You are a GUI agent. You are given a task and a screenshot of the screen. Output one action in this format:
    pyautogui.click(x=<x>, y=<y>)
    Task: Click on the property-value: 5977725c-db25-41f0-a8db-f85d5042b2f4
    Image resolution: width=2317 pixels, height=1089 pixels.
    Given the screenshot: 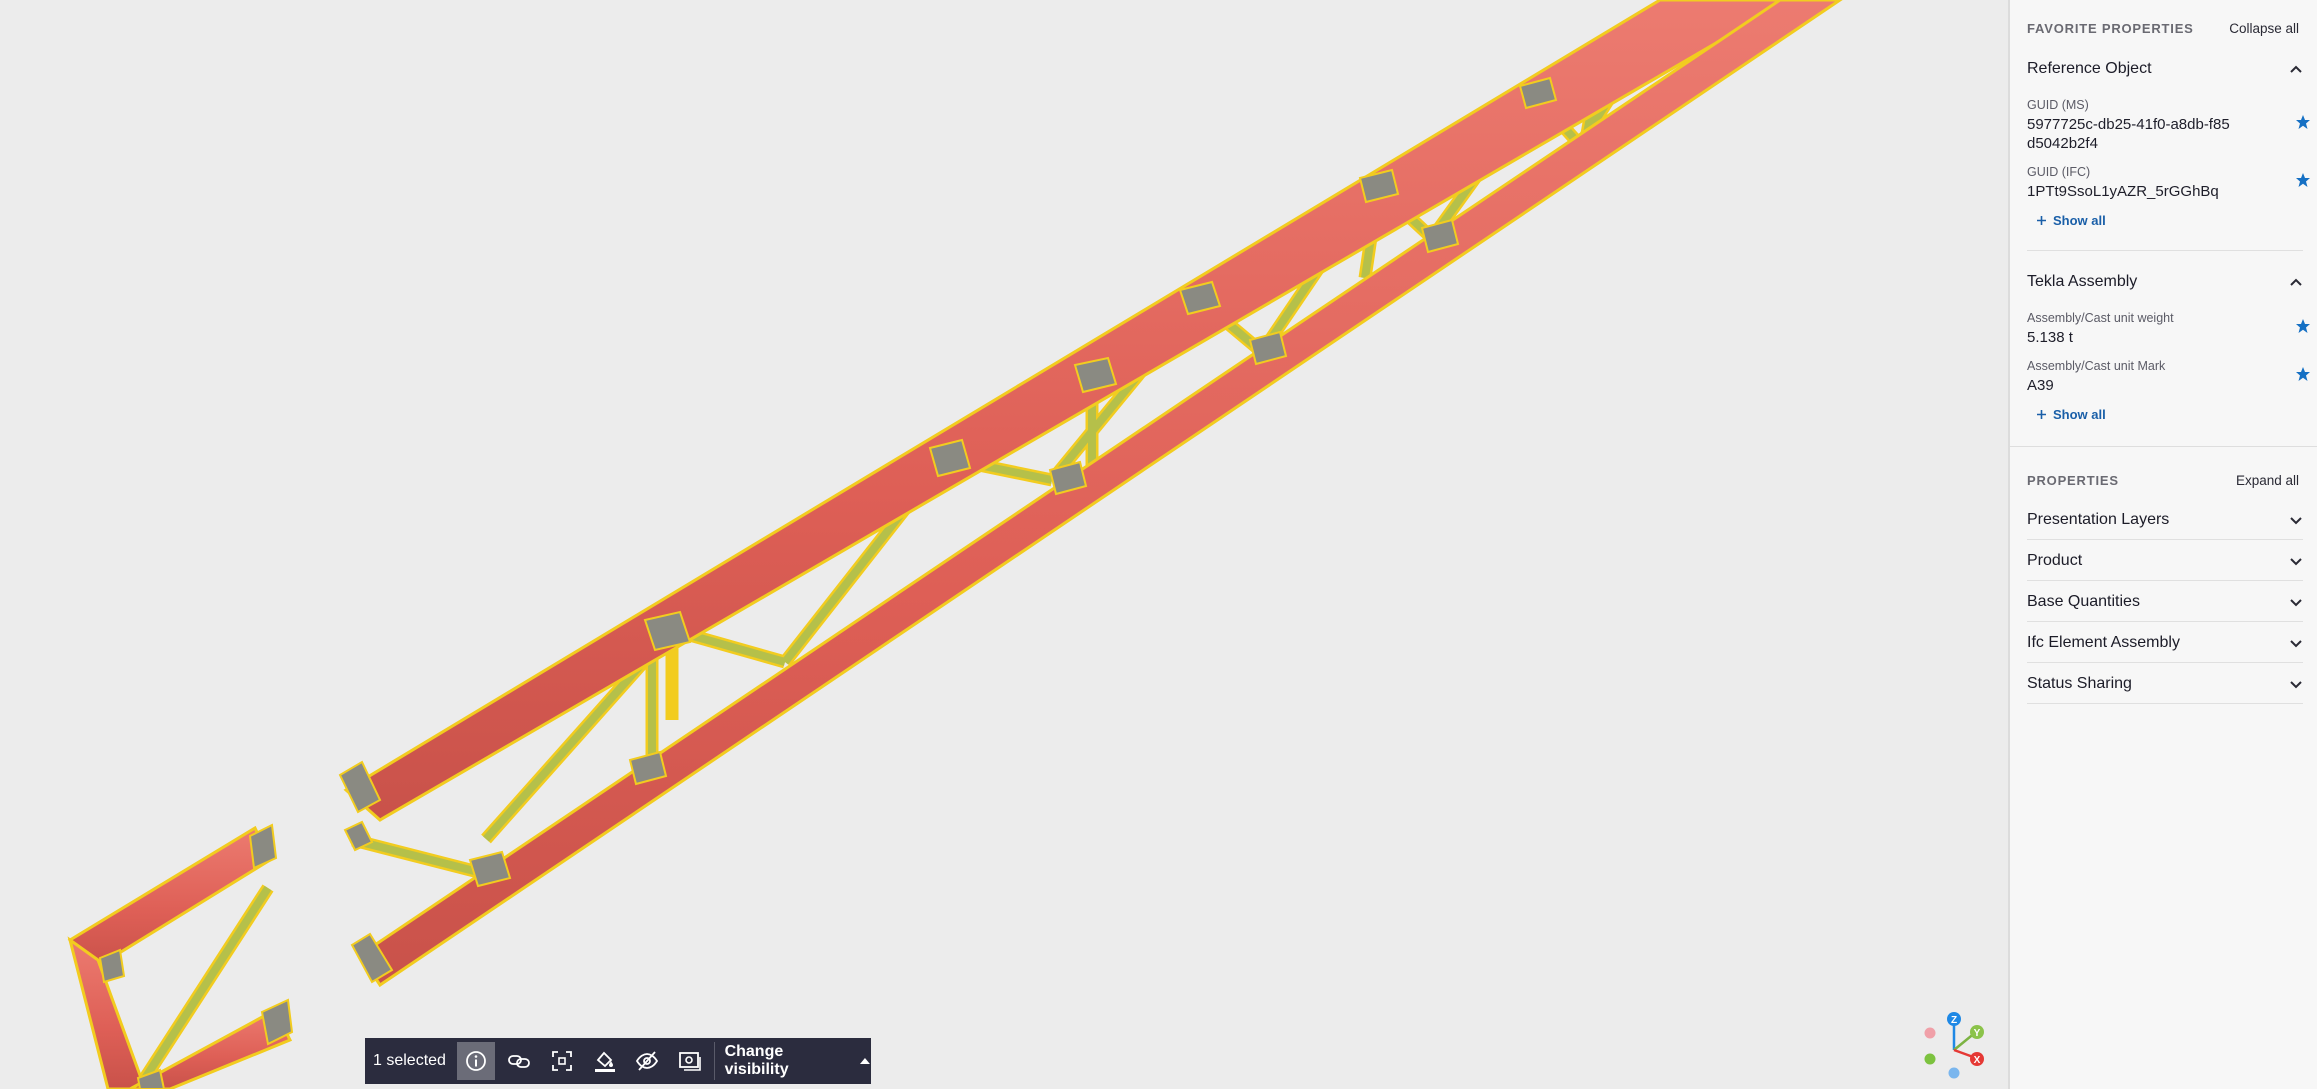 What is the action you would take?
    pyautogui.click(x=2128, y=134)
    